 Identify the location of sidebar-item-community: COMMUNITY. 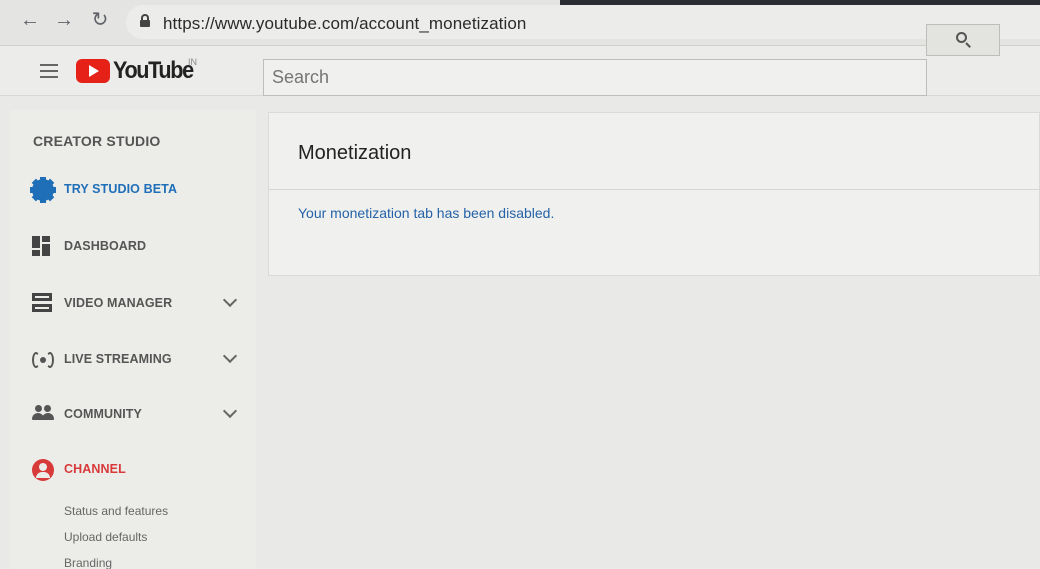
(140, 415).